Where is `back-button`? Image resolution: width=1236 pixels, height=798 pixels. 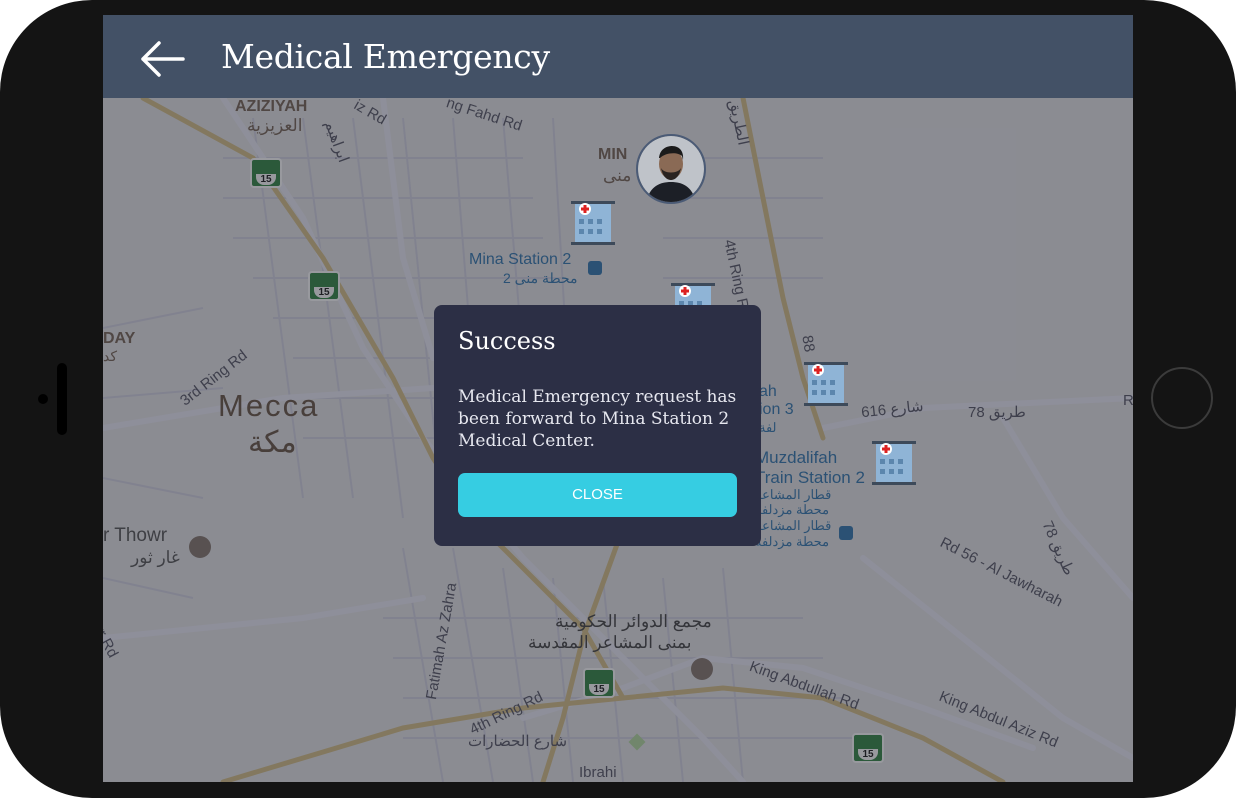
back-button is located at coordinates (163, 59).